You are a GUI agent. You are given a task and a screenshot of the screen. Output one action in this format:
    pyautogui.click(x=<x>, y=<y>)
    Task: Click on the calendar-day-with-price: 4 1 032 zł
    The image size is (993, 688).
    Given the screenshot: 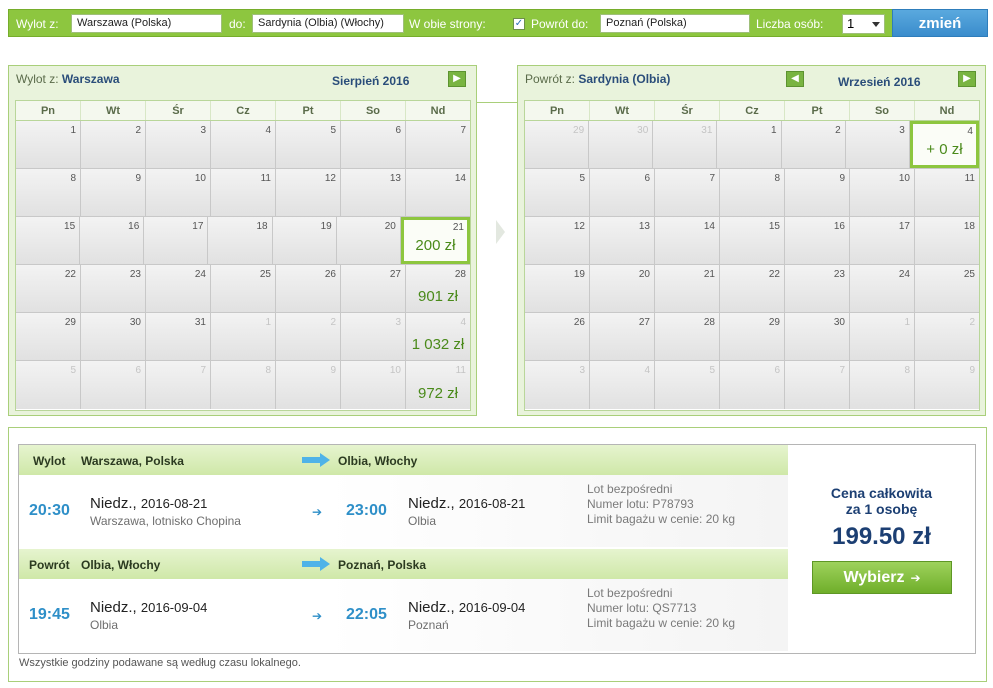 What is the action you would take?
    pyautogui.click(x=438, y=336)
    